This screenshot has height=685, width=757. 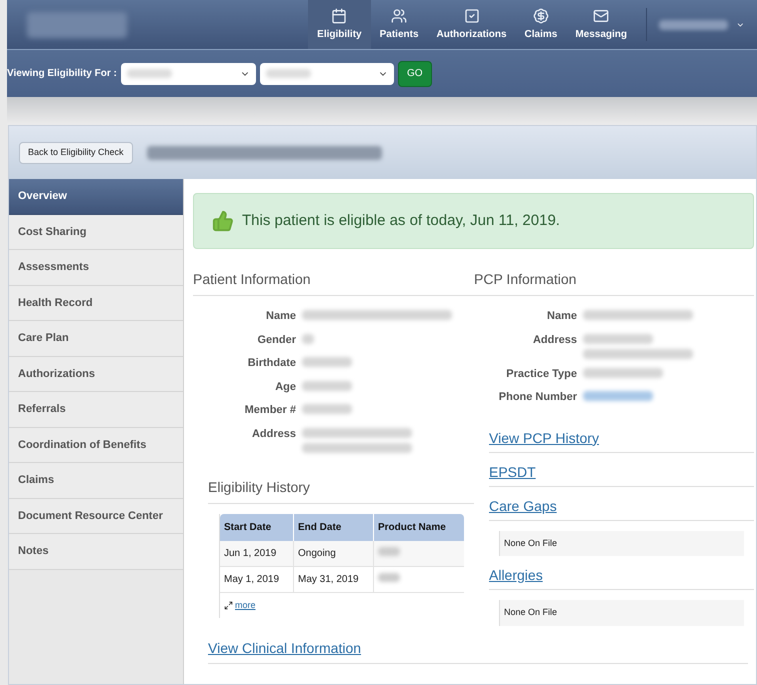 I want to click on sidebar-item: Referrals, so click(x=96, y=410).